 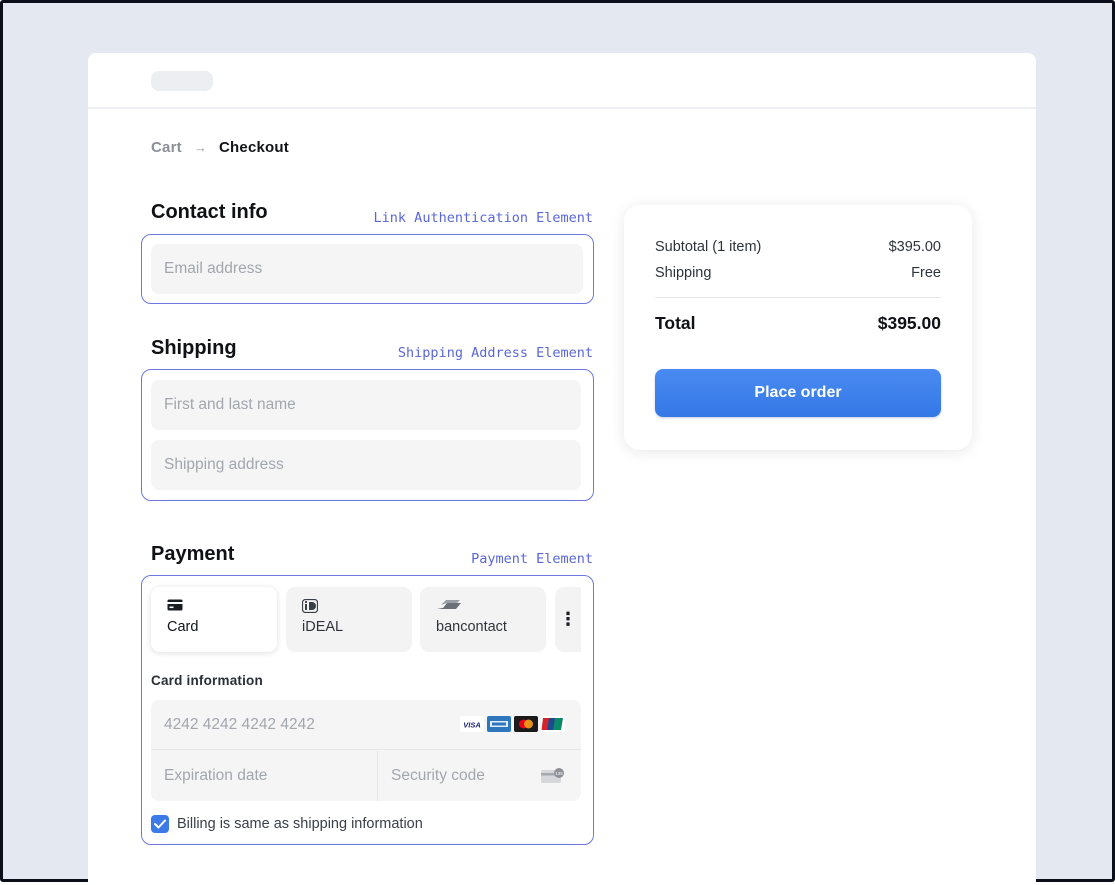 I want to click on svg-text: 135, so click(x=559, y=773).